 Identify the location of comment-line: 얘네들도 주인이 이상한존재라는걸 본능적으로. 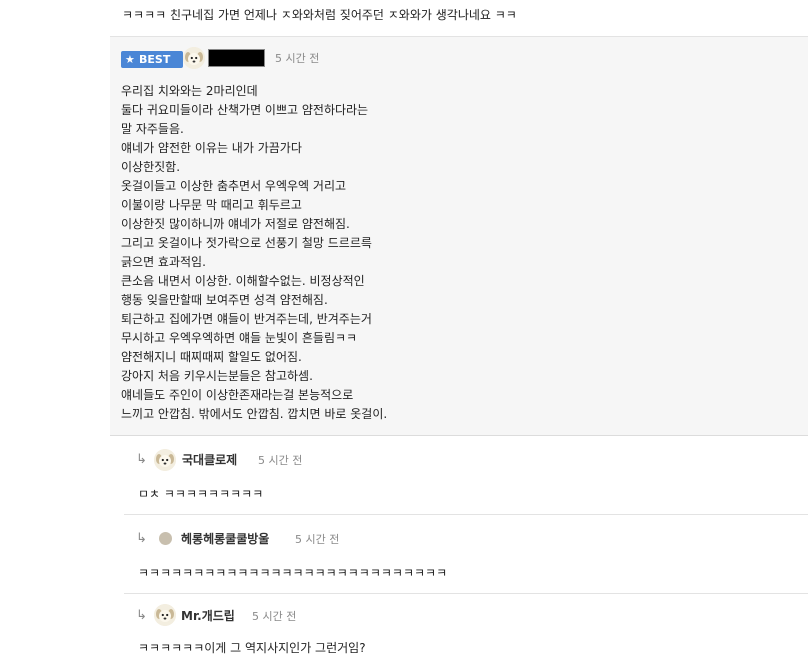
(237, 395).